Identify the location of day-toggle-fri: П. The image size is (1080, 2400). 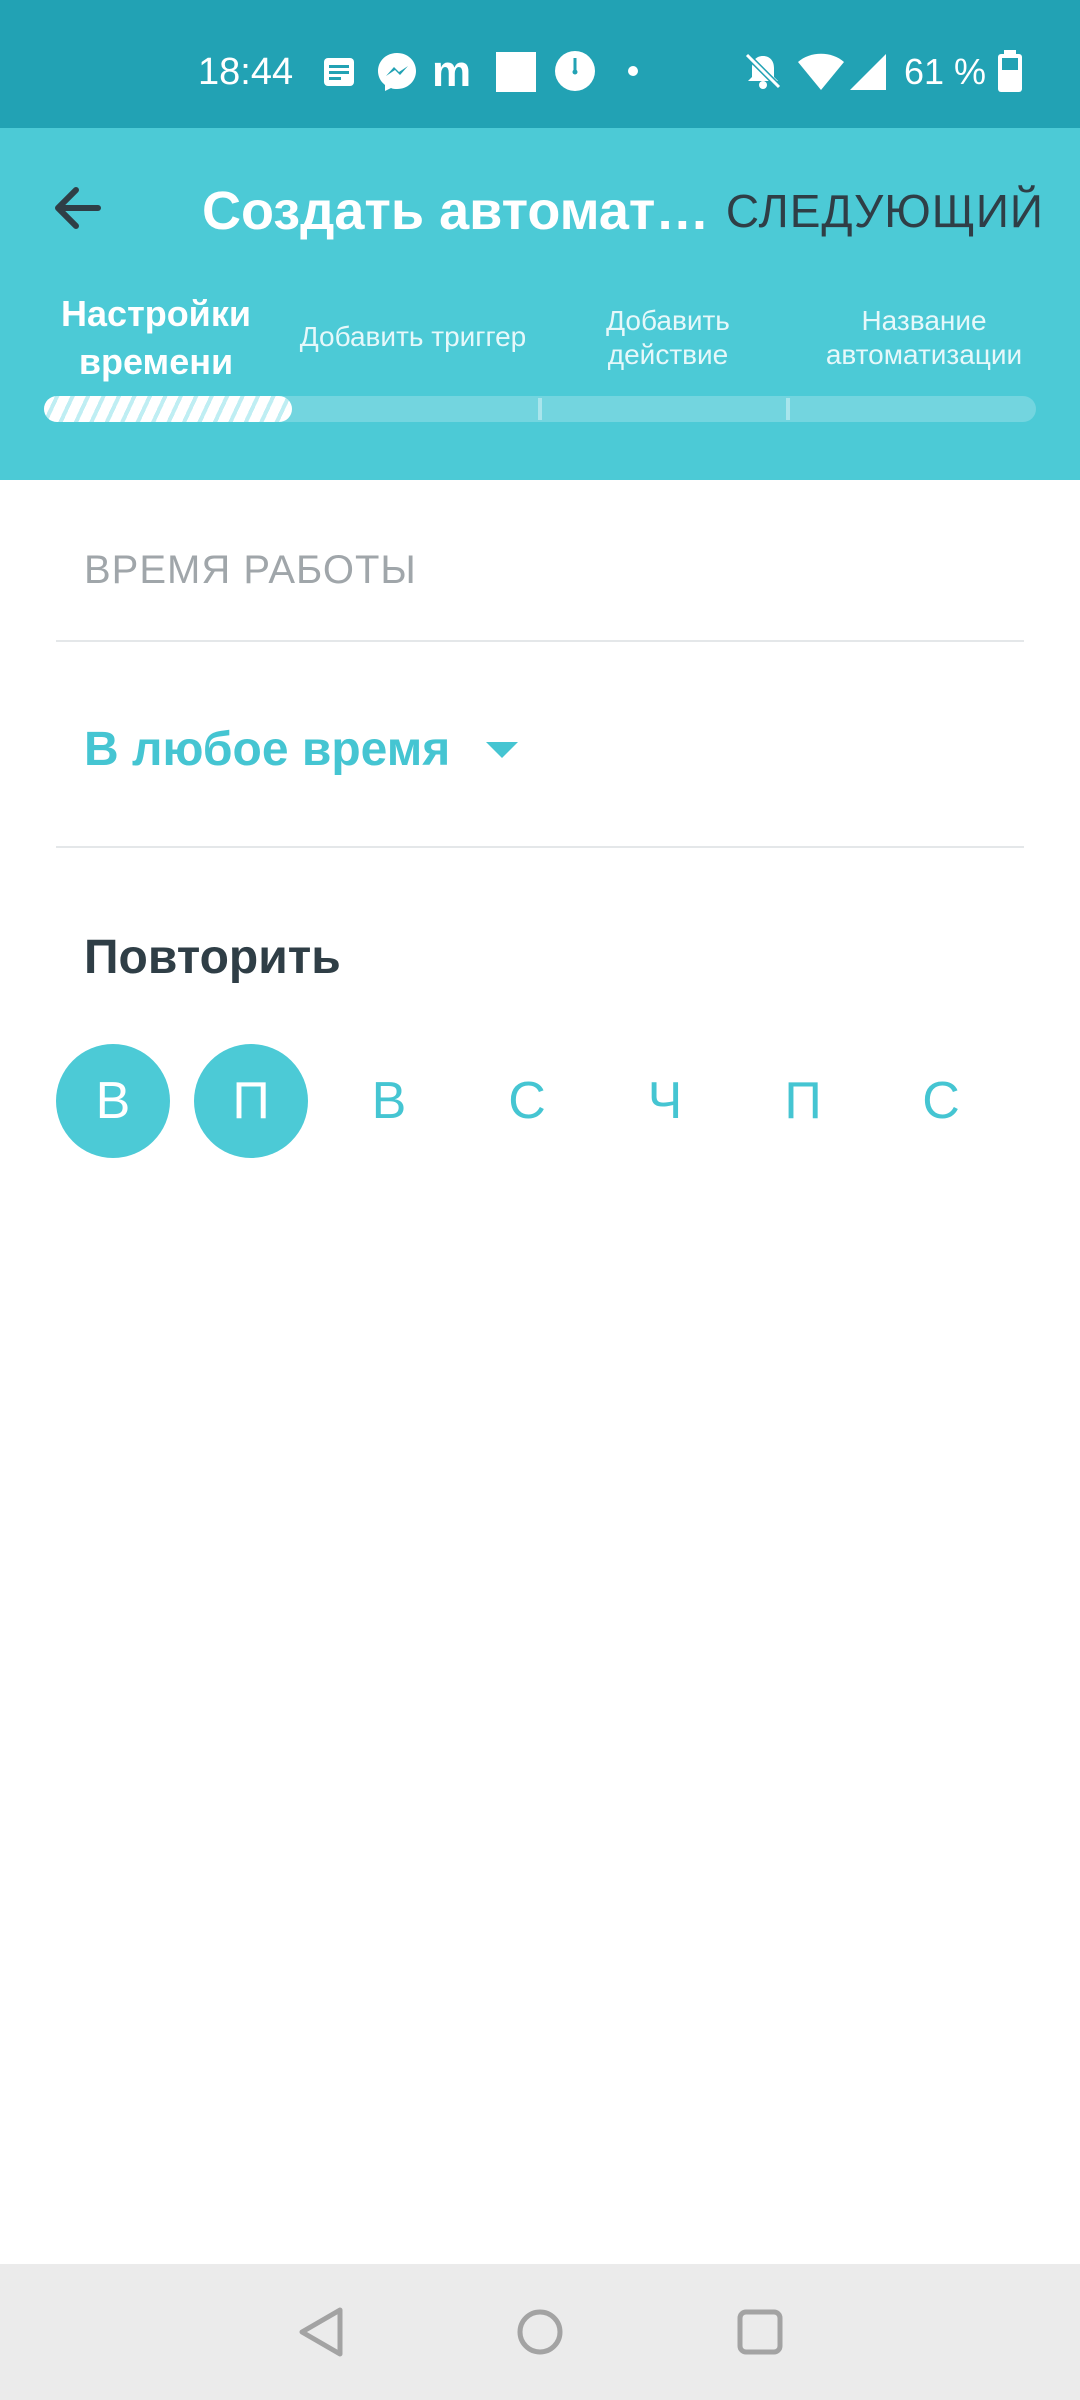
(803, 1101).